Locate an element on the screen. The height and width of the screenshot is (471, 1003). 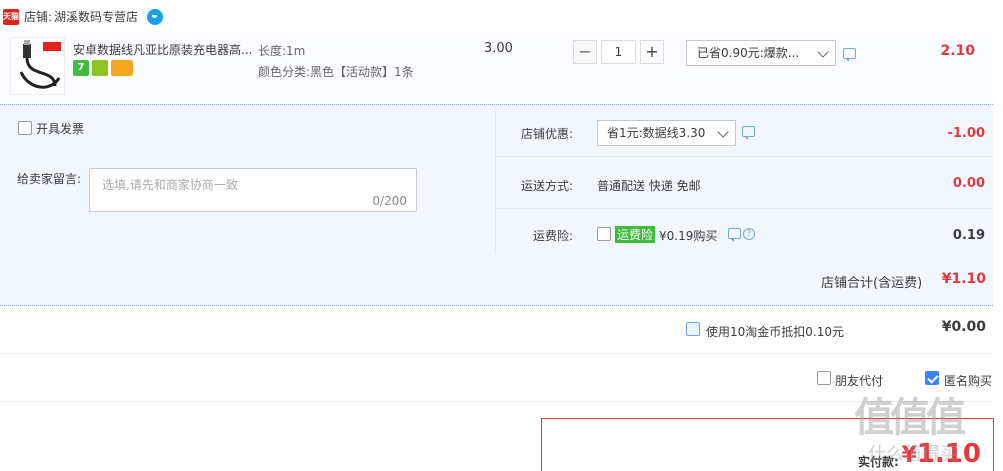
coupon-value: 省1元:数据线3.30 is located at coordinates (656, 133).